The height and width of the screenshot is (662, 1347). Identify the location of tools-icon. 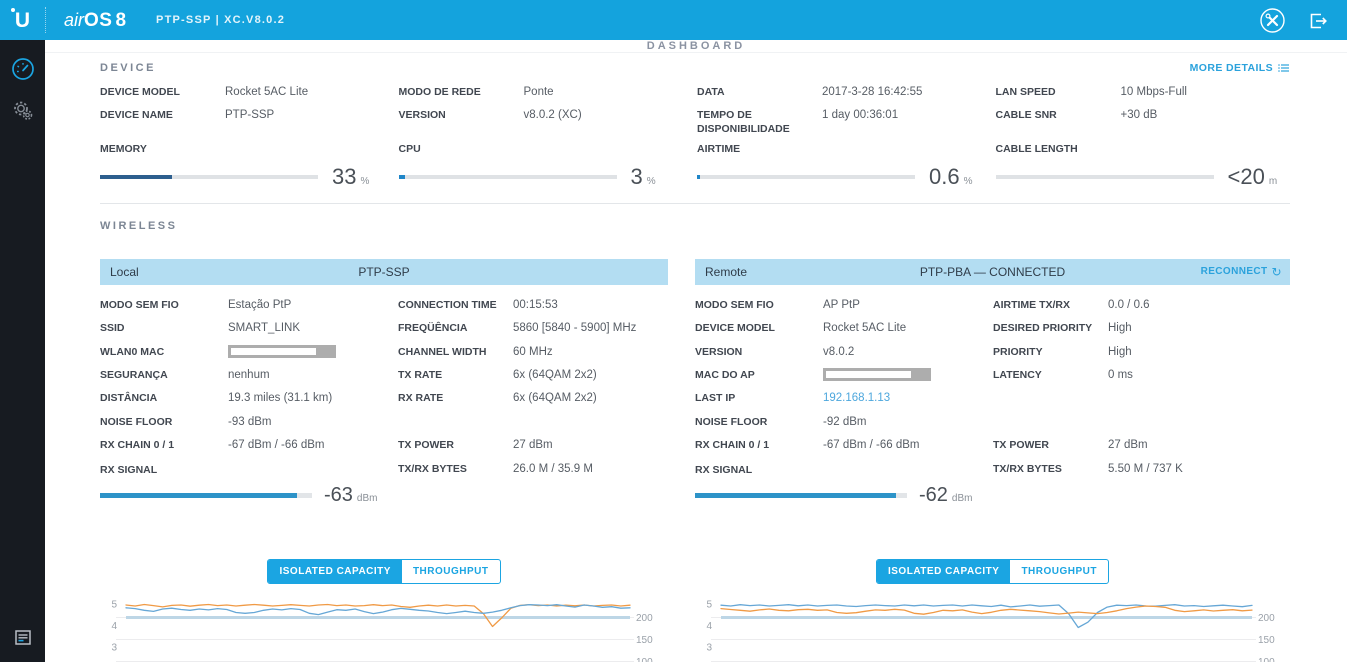
(1272, 20).